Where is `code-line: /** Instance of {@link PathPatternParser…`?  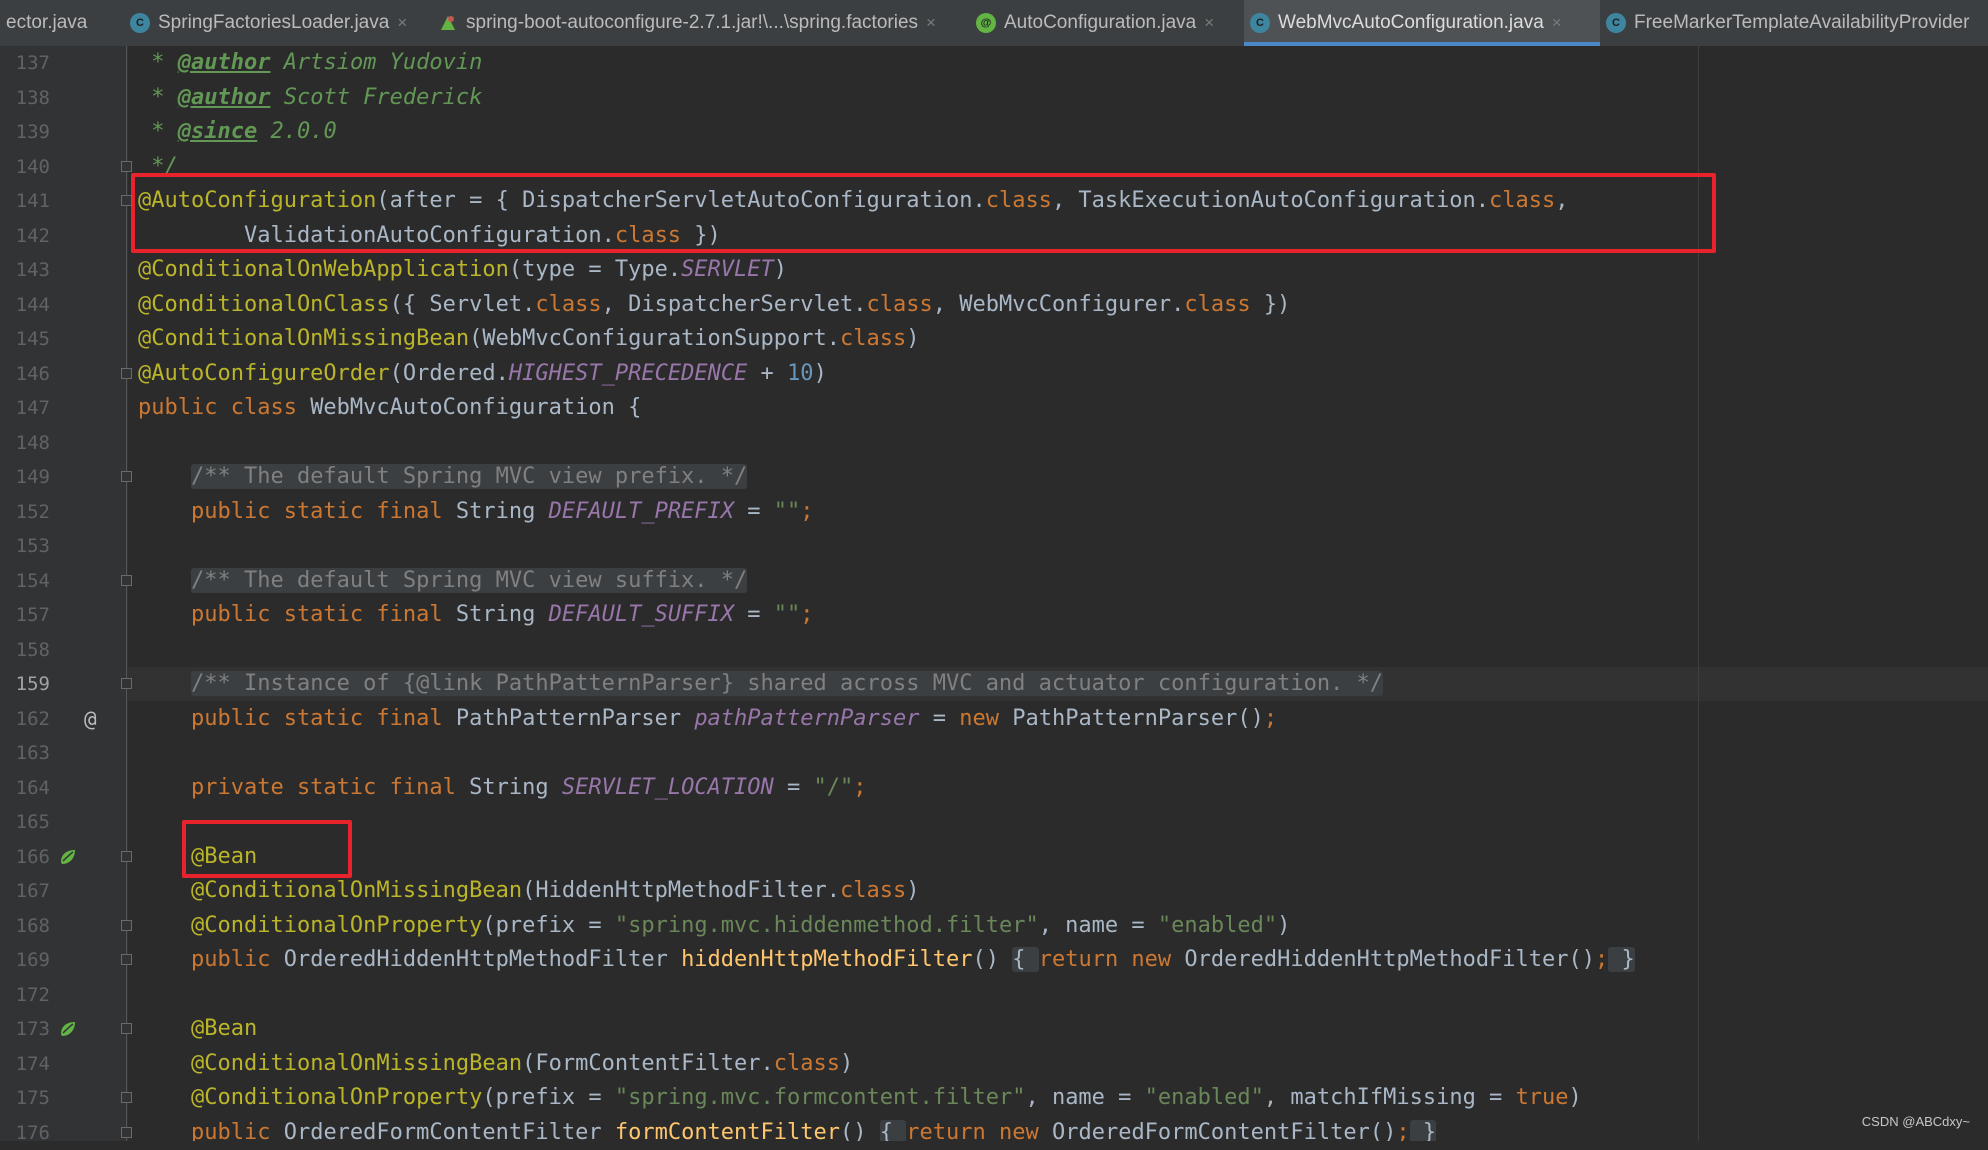 code-line: /** Instance of {@link PathPatternParser… is located at coordinates (761, 684).